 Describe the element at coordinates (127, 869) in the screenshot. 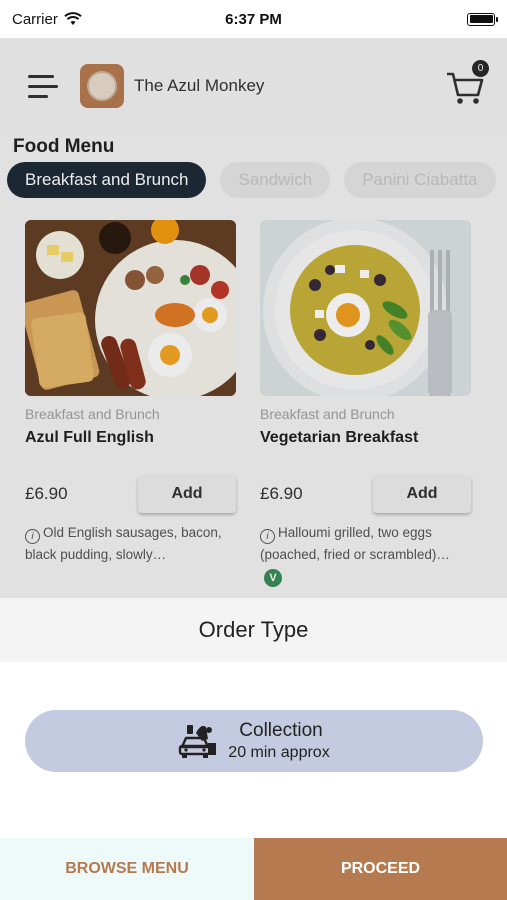

I see `browse-menu-button: BROWSE MENU` at that location.